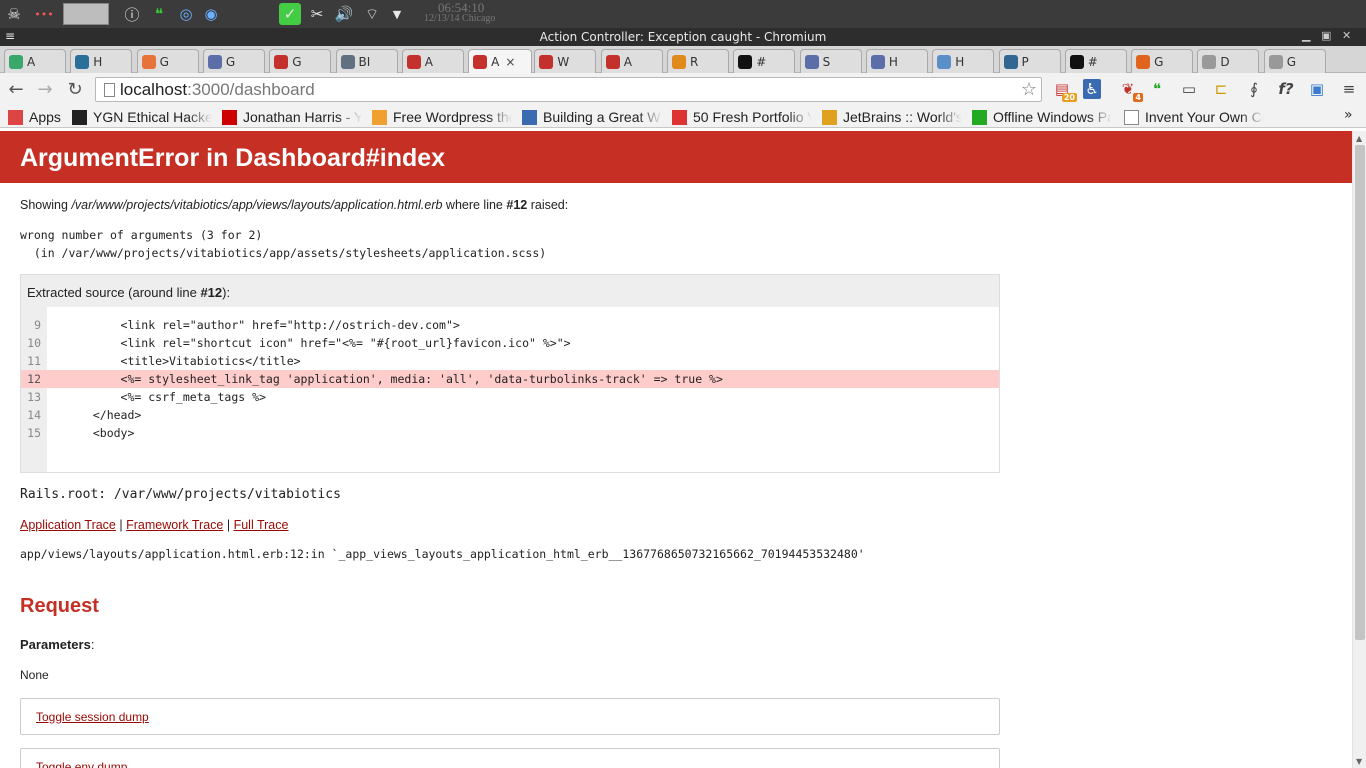 This screenshot has height=768, width=1366. Describe the element at coordinates (510, 433) in the screenshot. I see `source-line: 15 <body>` at that location.